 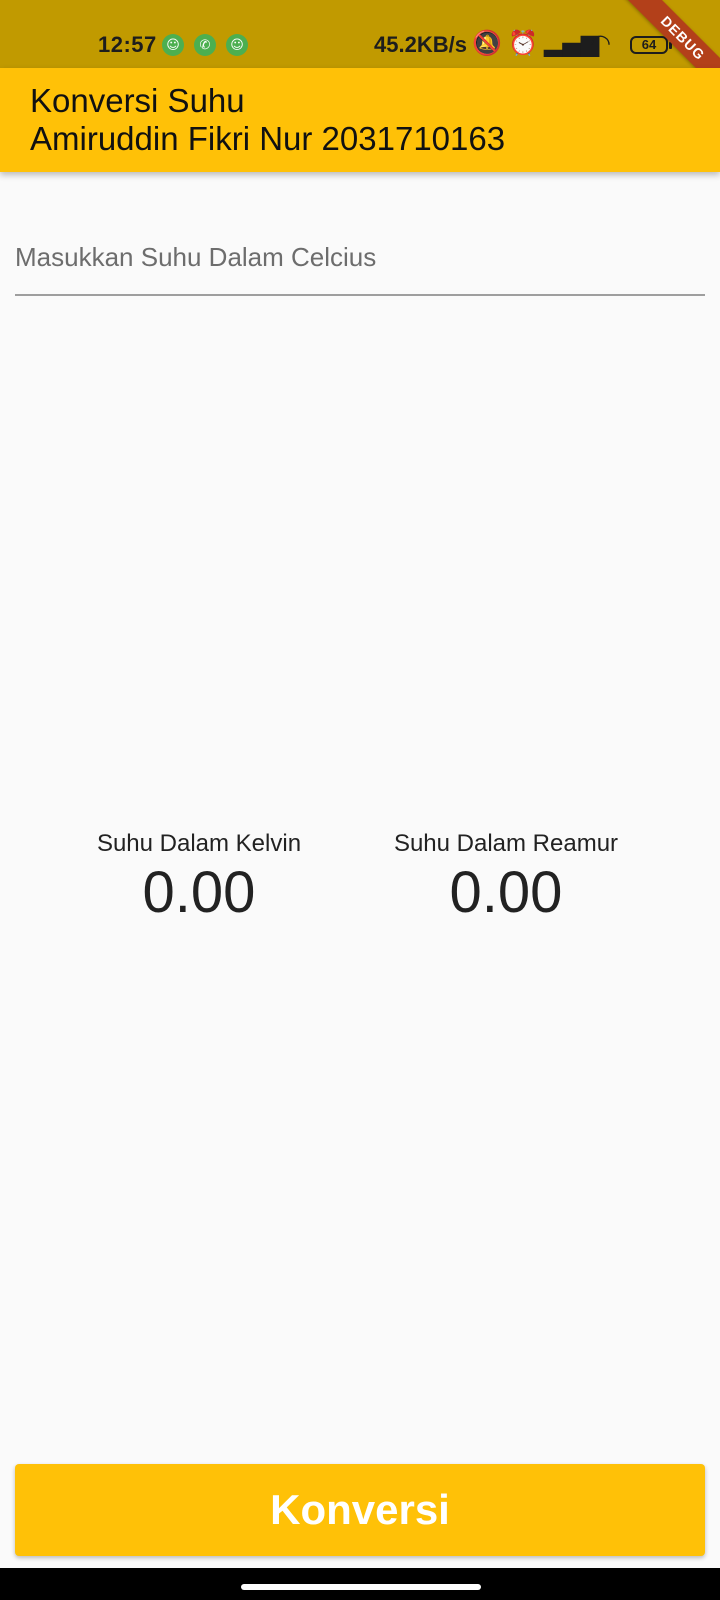 I want to click on status-bar: 12:57 ☺ ✆ ☺ 45.2KB/s 🔕 ⏰ ▂▄▆ ◠ 64, so click(x=360, y=34).